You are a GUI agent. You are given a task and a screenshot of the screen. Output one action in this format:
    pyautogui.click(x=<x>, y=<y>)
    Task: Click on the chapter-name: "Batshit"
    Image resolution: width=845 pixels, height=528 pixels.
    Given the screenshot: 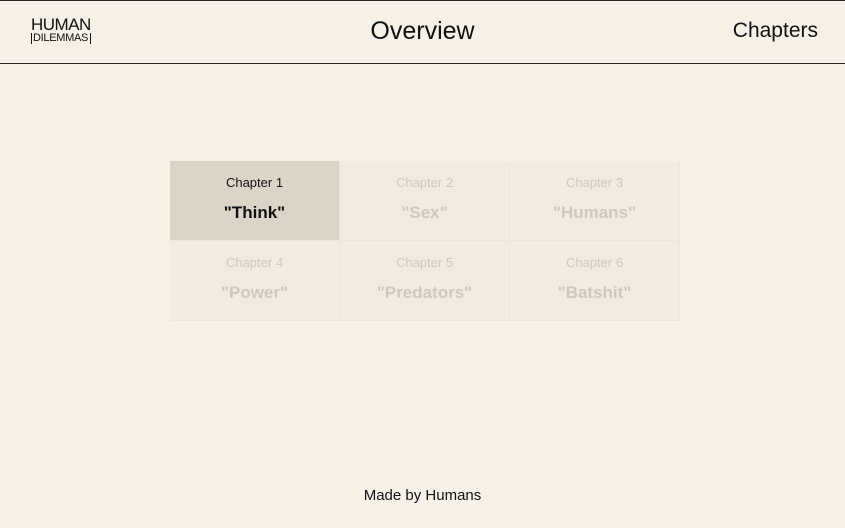 What is the action you would take?
    pyautogui.click(x=594, y=292)
    